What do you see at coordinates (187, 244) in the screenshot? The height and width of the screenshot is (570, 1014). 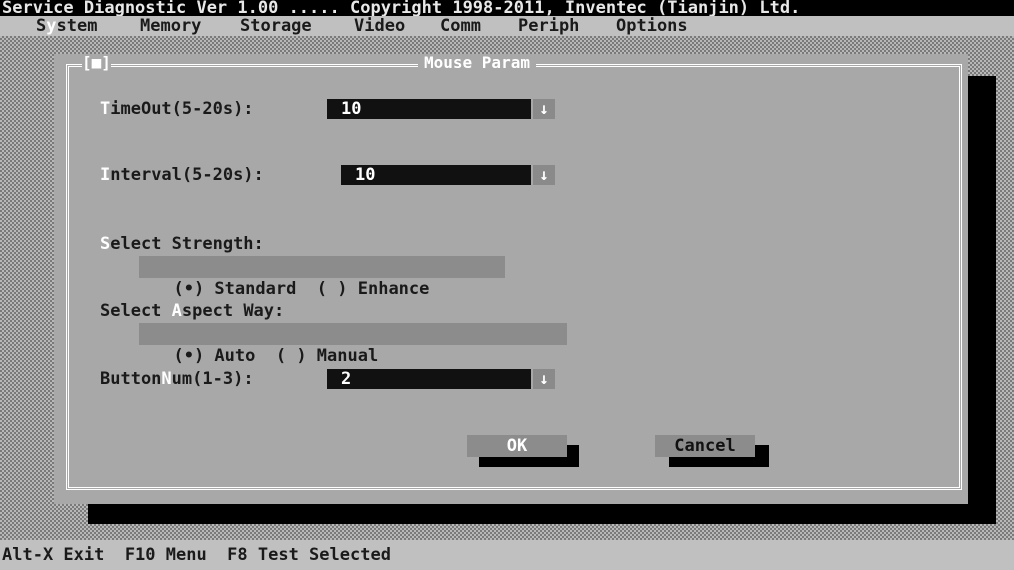 I see `strength-label-text: elect Strength:` at bounding box center [187, 244].